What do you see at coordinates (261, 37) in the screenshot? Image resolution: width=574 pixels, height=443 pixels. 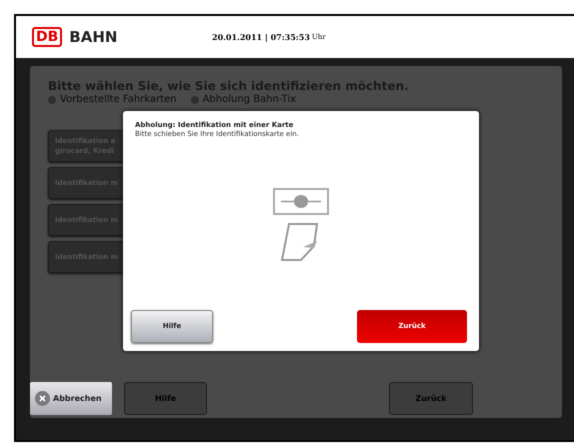 I see `date-time: 20.01.2011 | 07:35:53` at bounding box center [261, 37].